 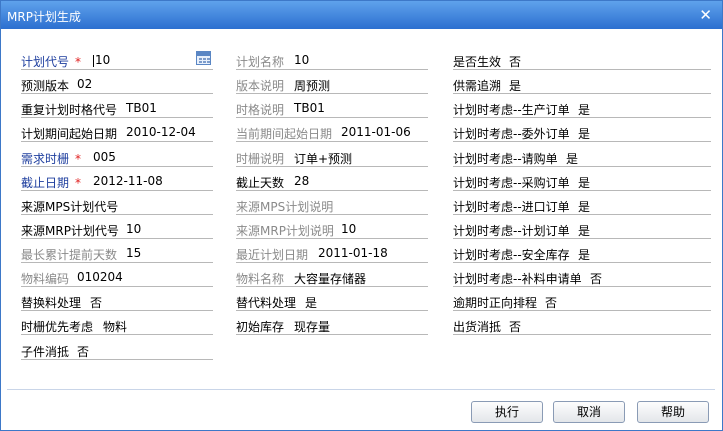 I want to click on consider-outsource-value: 是, so click(x=584, y=133).